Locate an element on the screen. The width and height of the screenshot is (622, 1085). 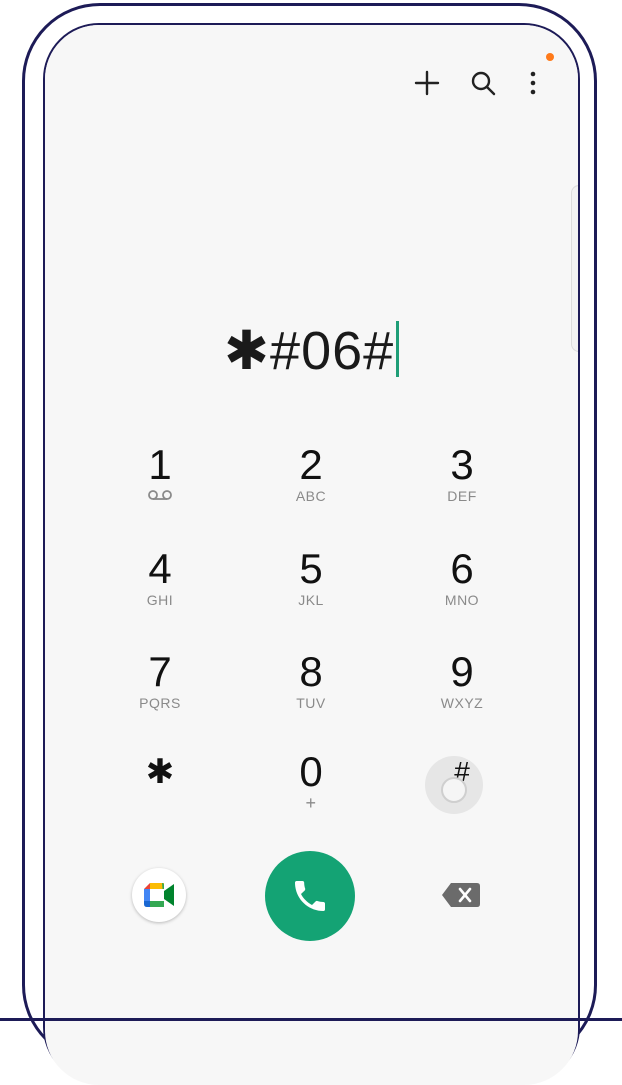
voicemail-icon is located at coordinates (160, 495).